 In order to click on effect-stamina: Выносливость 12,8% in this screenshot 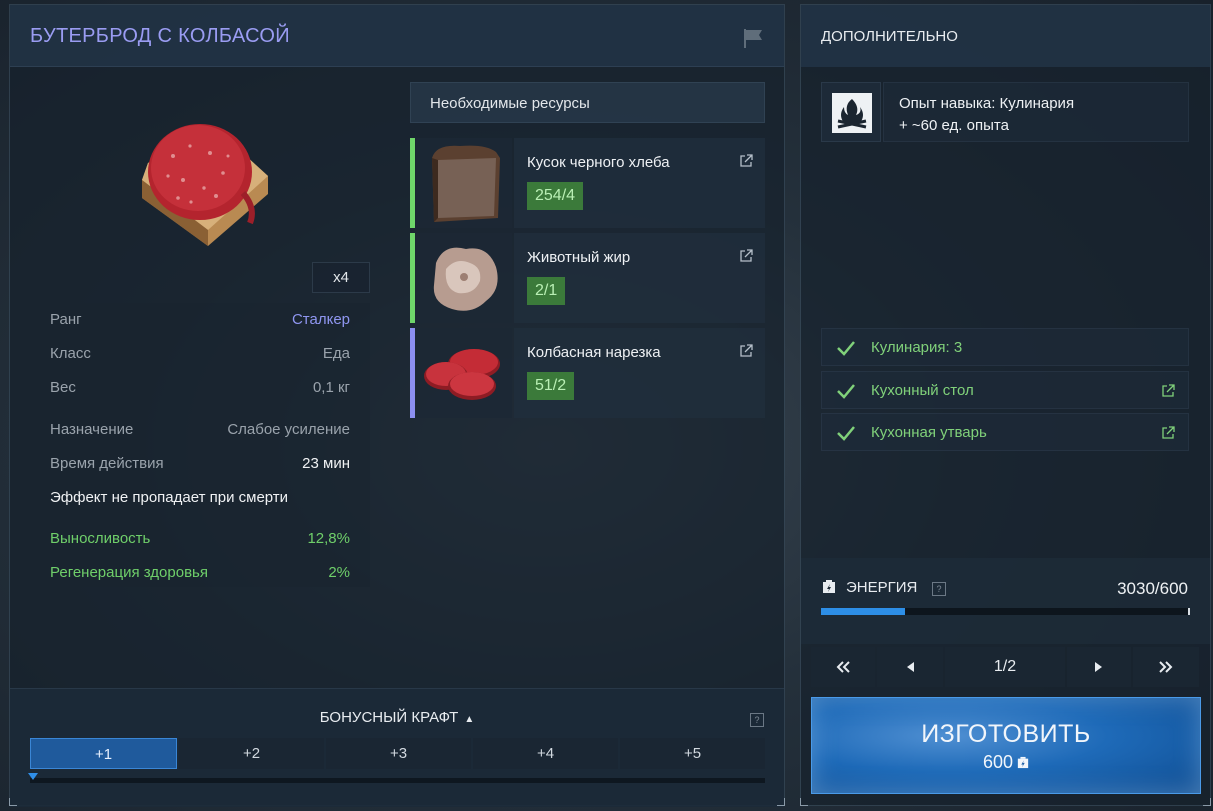, I will do `click(200, 538)`.